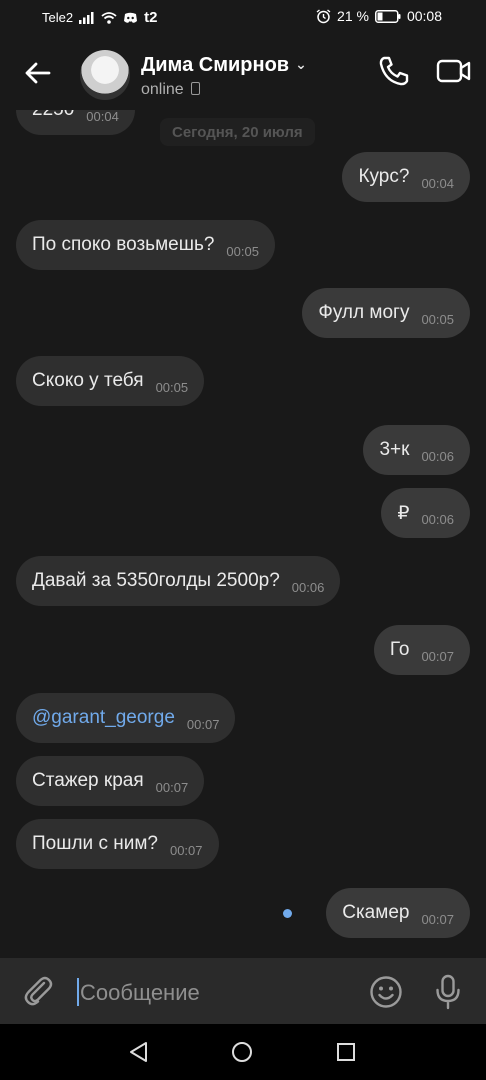  I want to click on presence-text: online, so click(162, 89).